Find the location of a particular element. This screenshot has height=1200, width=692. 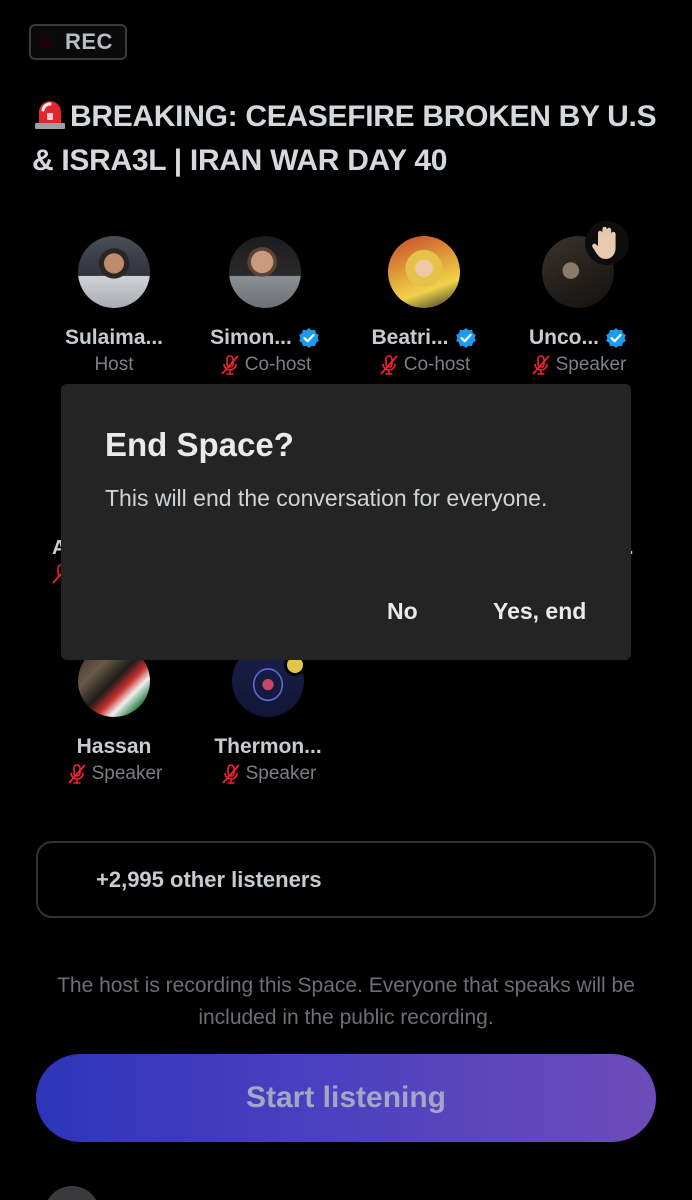

participant-sulaima: Sulaima... Host is located at coordinates (114, 306).